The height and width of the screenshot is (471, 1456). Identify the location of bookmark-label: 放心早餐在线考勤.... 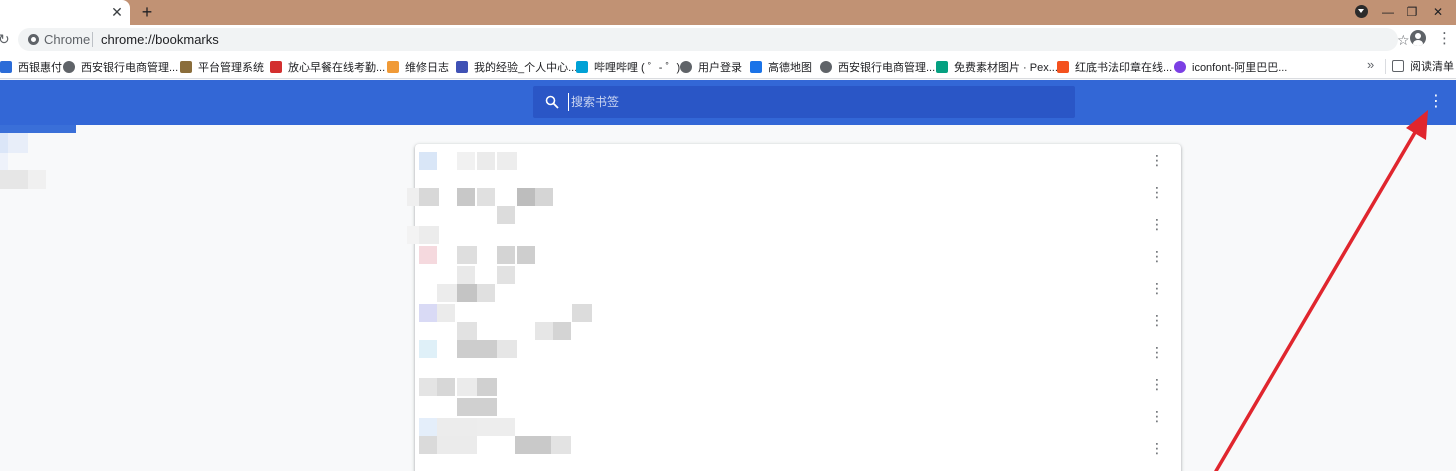
(337, 67).